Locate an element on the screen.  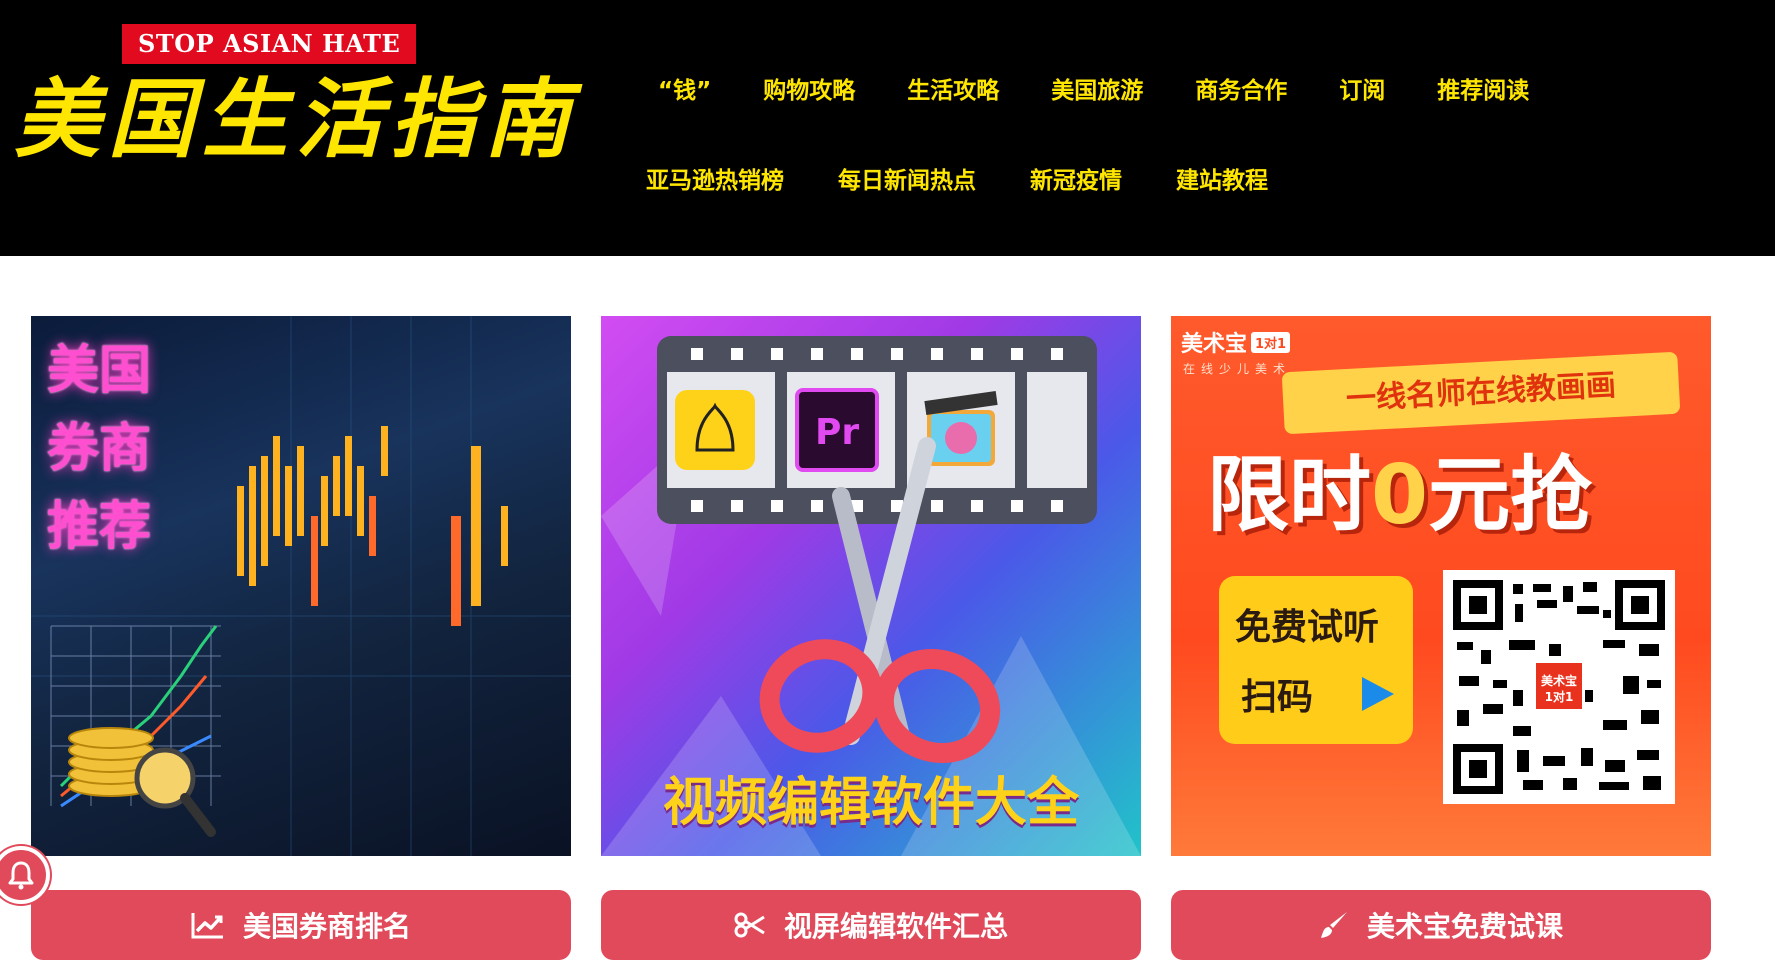
qr-logo-name: 美术宝 is located at coordinates (1558, 681).